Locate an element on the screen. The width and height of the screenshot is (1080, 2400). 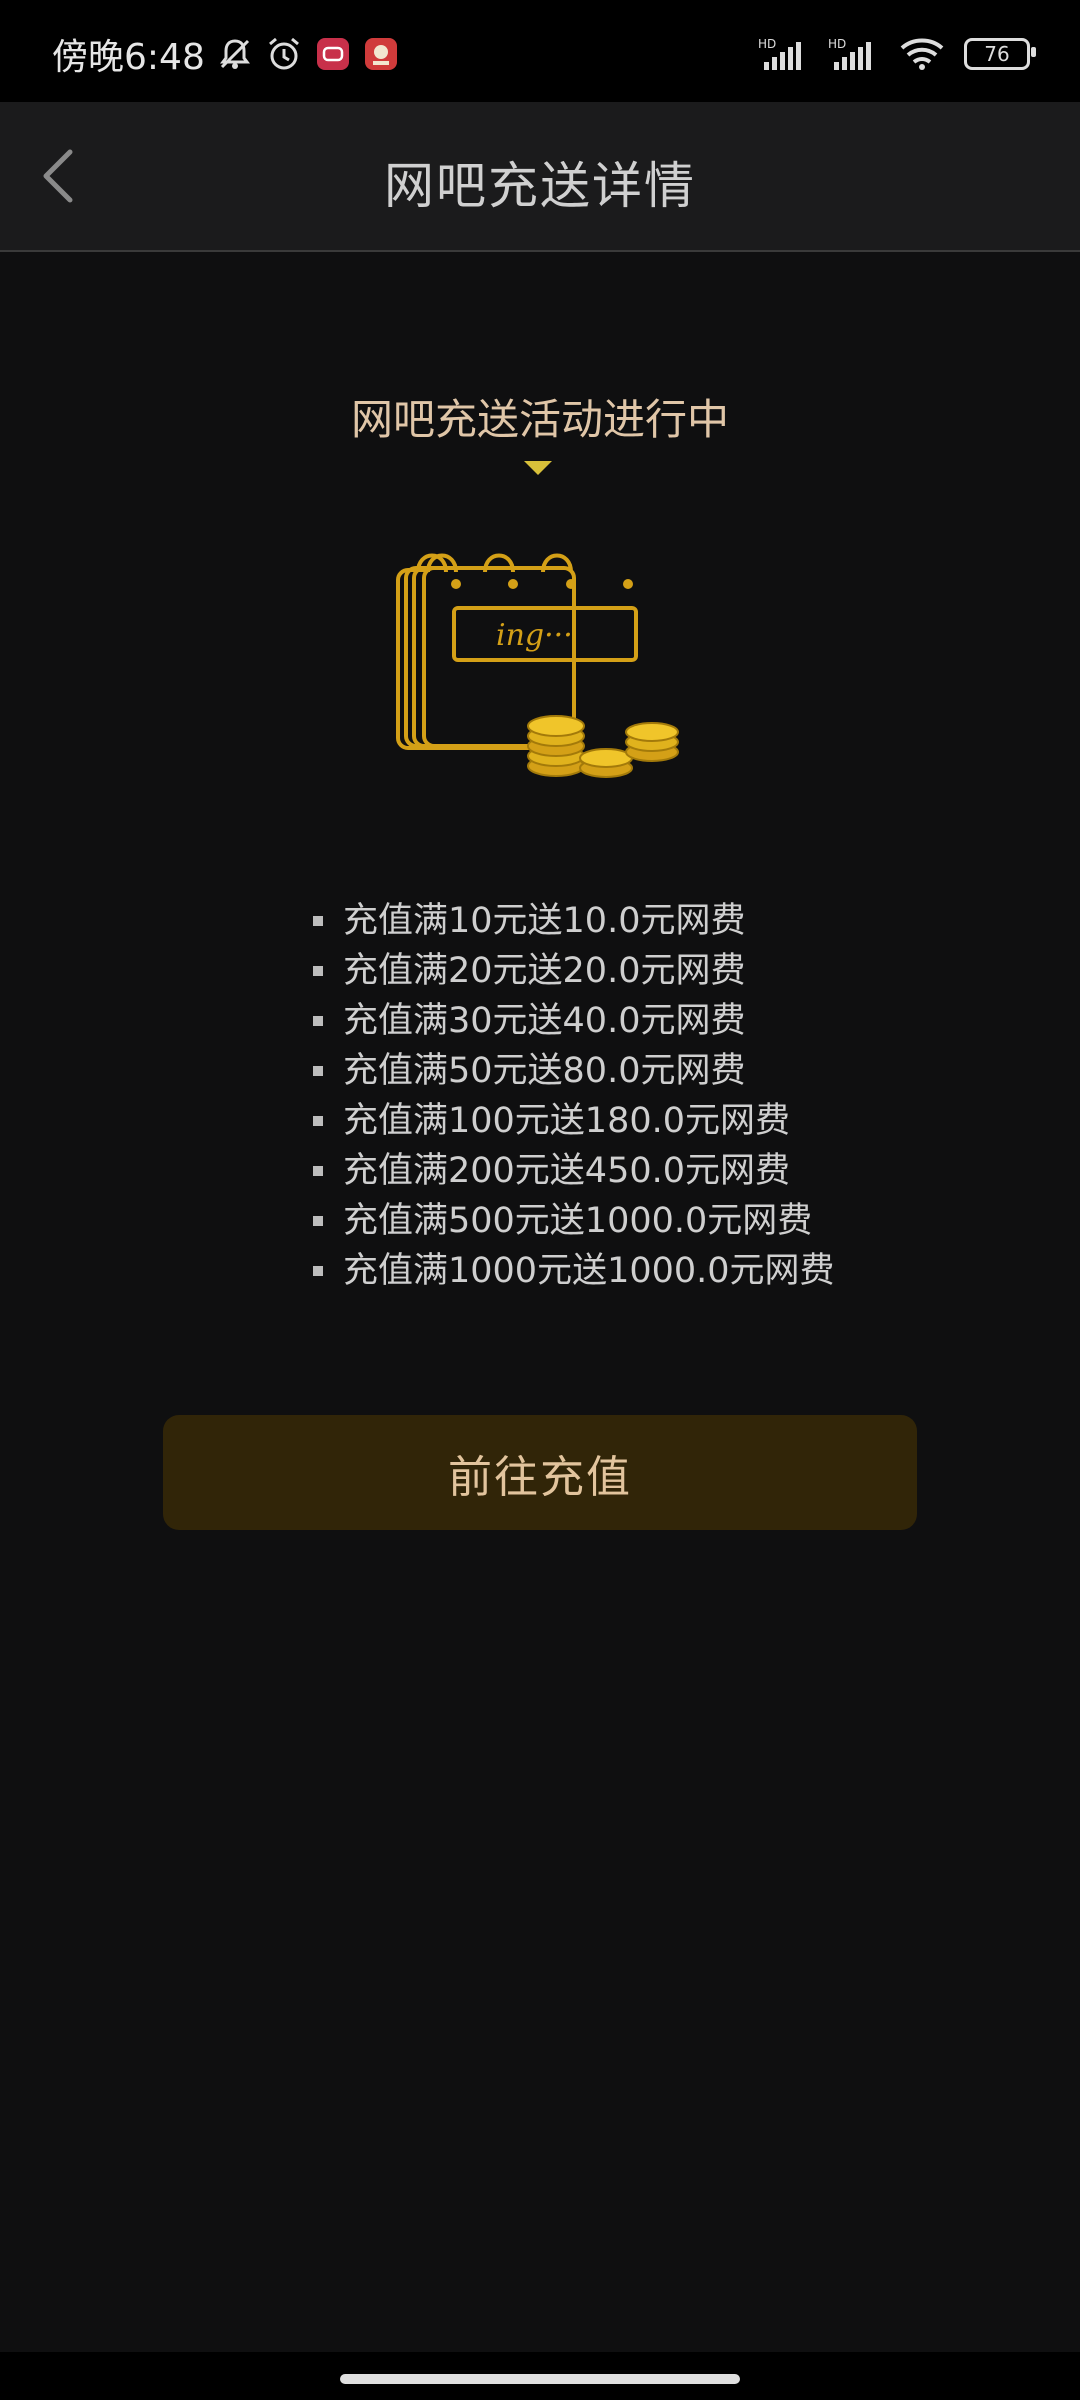
offer-text: 充值满200元送450.0元网费 is located at coordinates (567, 1171).